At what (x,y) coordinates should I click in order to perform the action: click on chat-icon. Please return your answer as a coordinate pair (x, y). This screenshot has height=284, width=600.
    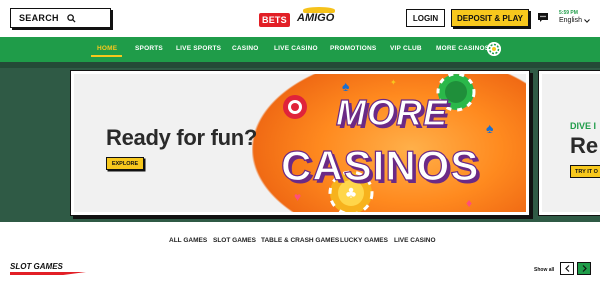
    Looking at the image, I should click on (543, 17).